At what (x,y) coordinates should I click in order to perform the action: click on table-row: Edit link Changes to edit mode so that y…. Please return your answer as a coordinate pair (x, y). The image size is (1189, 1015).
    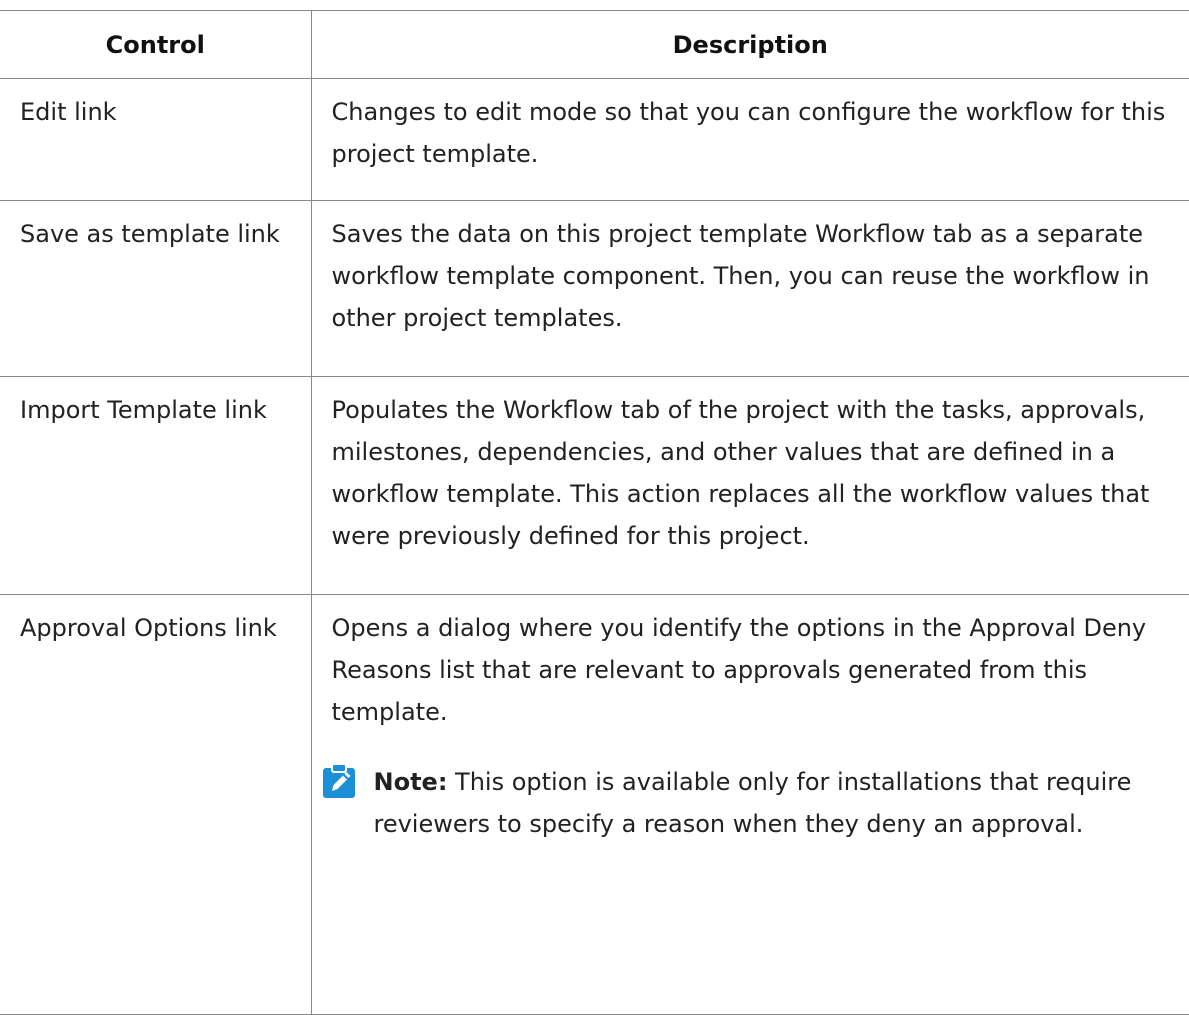
    Looking at the image, I should click on (594, 139).